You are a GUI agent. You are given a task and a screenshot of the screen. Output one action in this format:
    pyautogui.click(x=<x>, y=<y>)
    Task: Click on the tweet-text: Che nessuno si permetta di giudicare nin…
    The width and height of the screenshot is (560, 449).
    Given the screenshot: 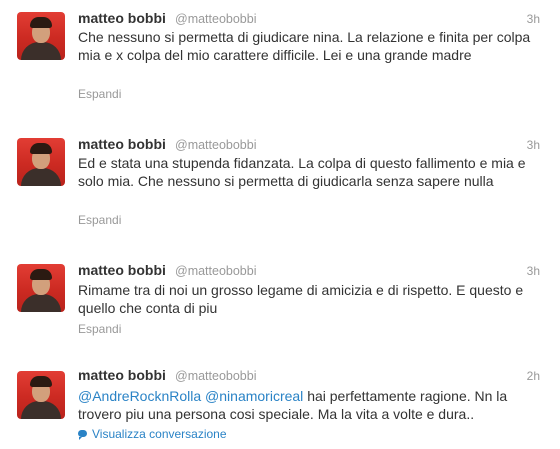 What is the action you would take?
    pyautogui.click(x=304, y=46)
    